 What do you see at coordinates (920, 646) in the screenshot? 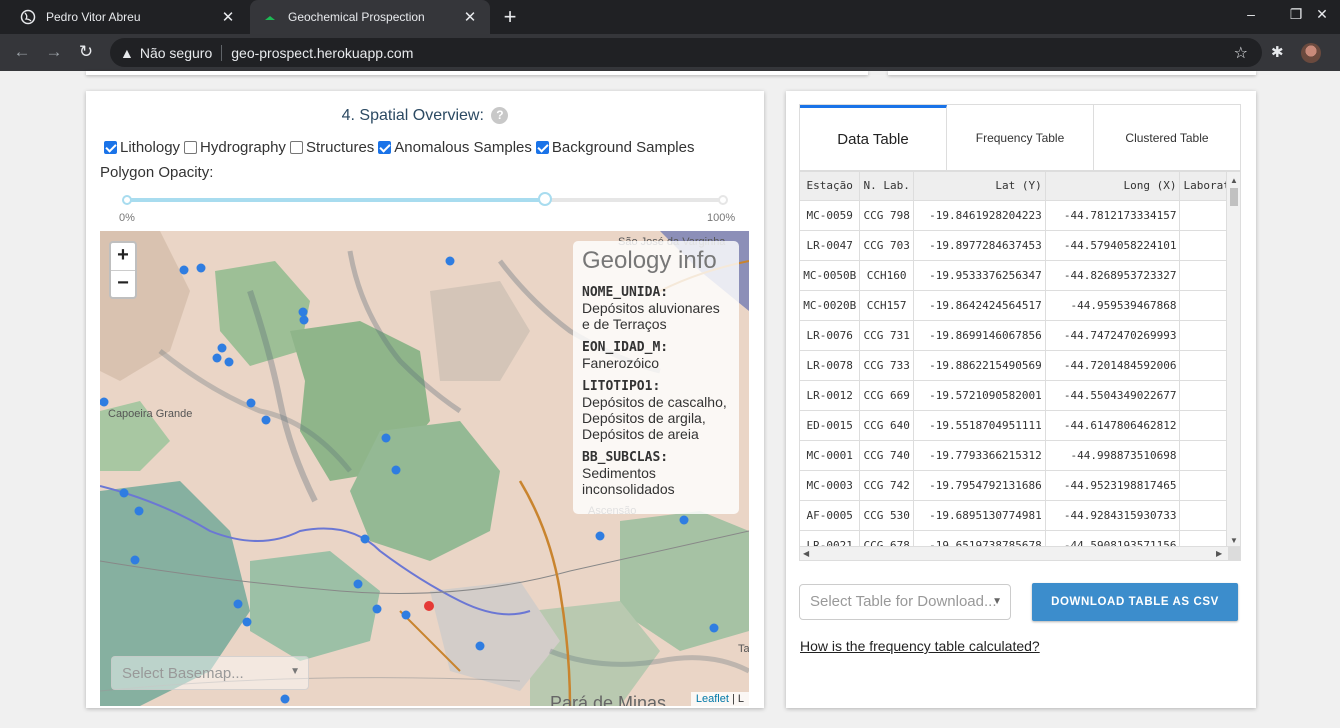
I see `frequency-help-link: How is the frequency table calculated?` at bounding box center [920, 646].